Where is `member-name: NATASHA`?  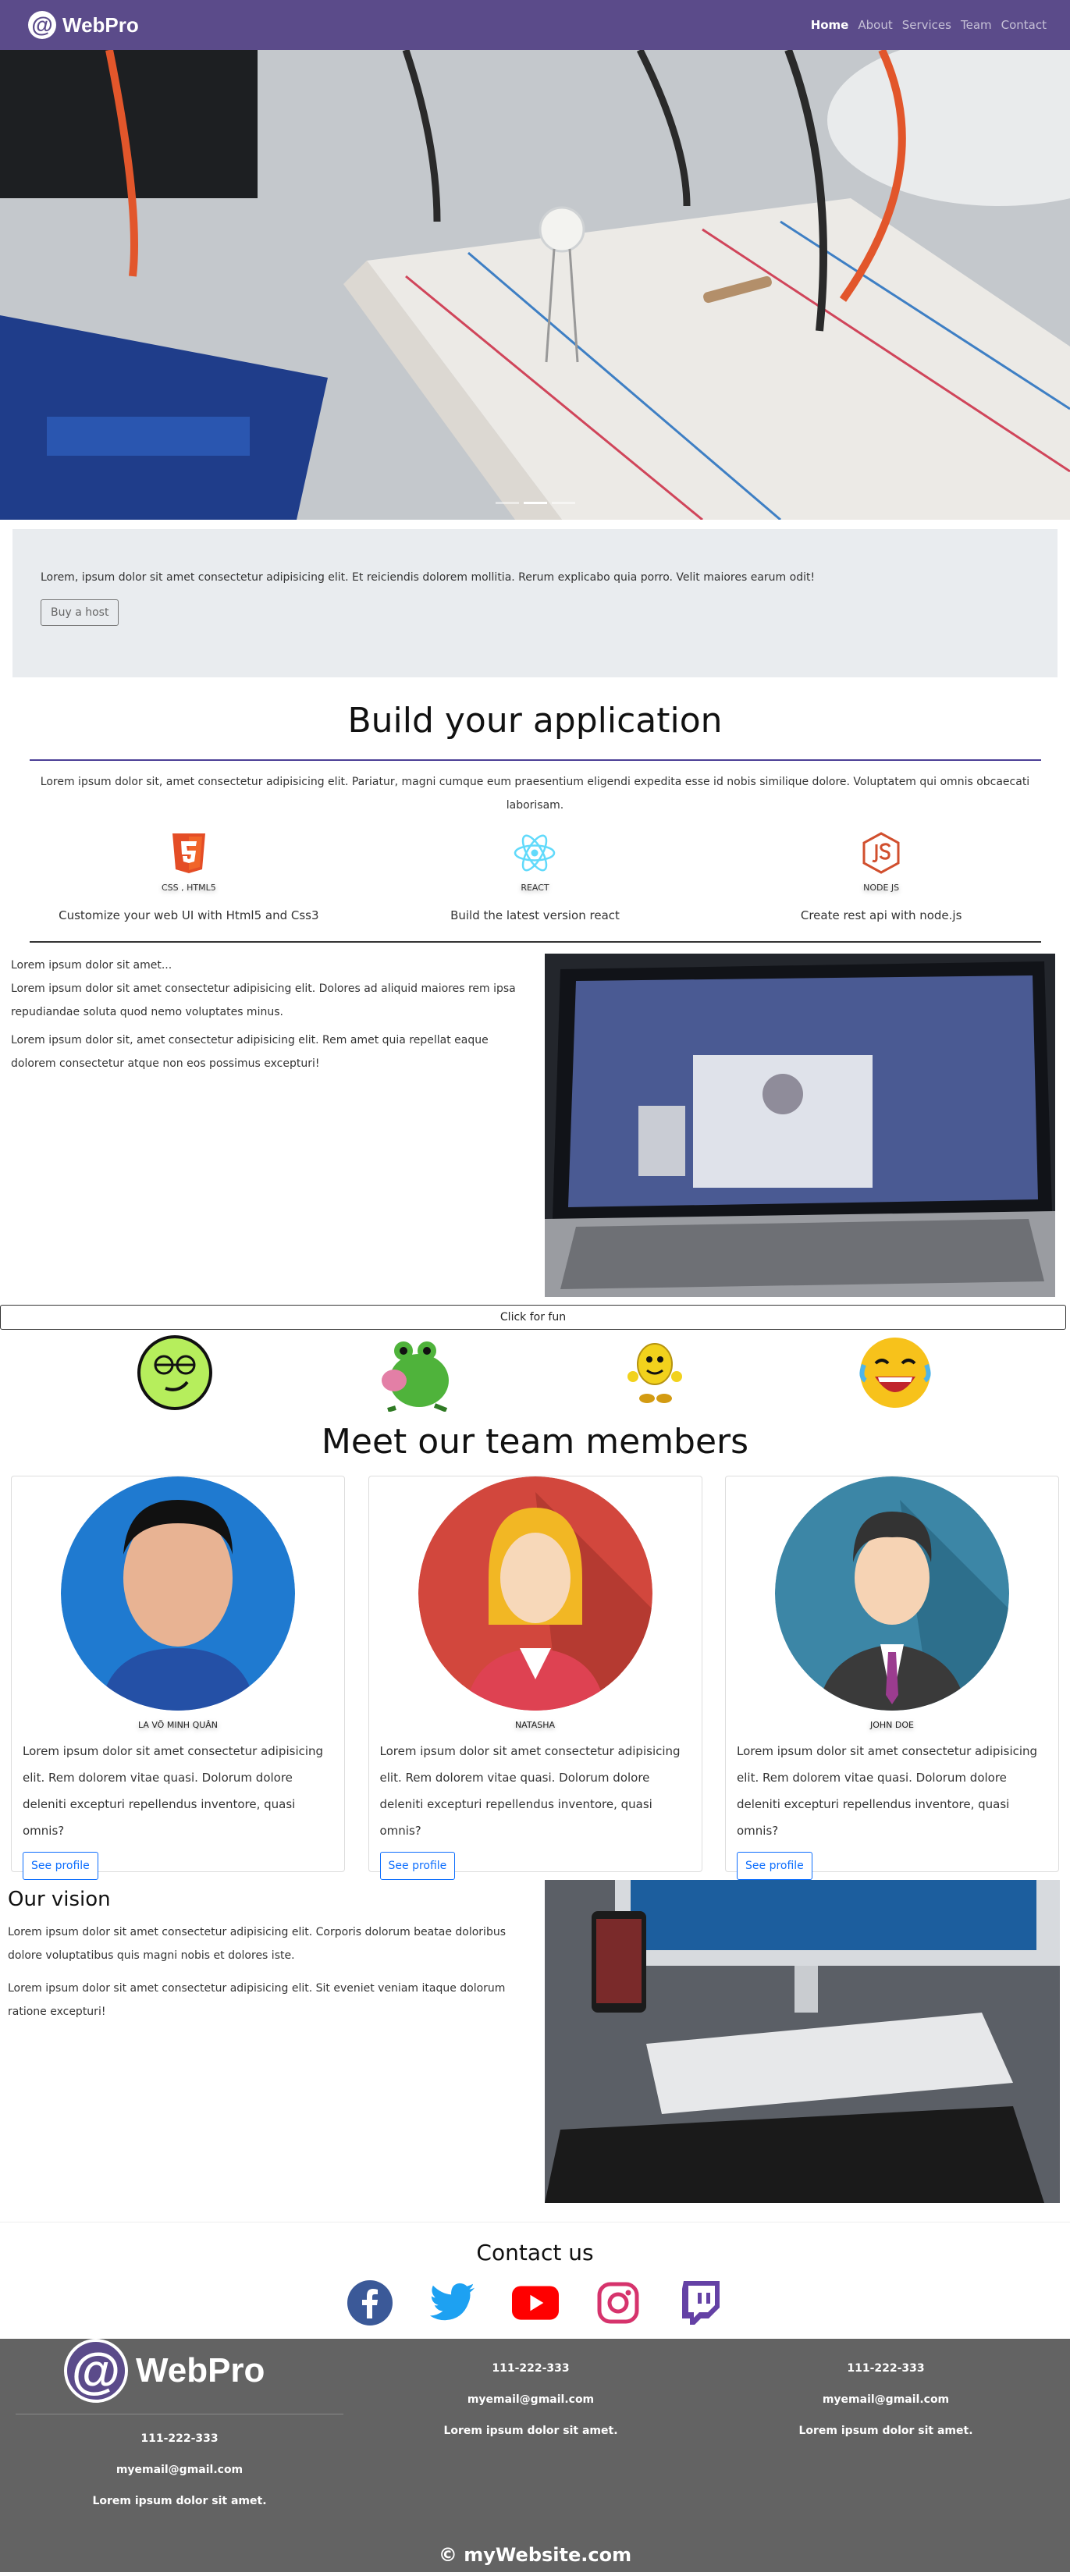
member-name: NATASHA is located at coordinates (535, 1725).